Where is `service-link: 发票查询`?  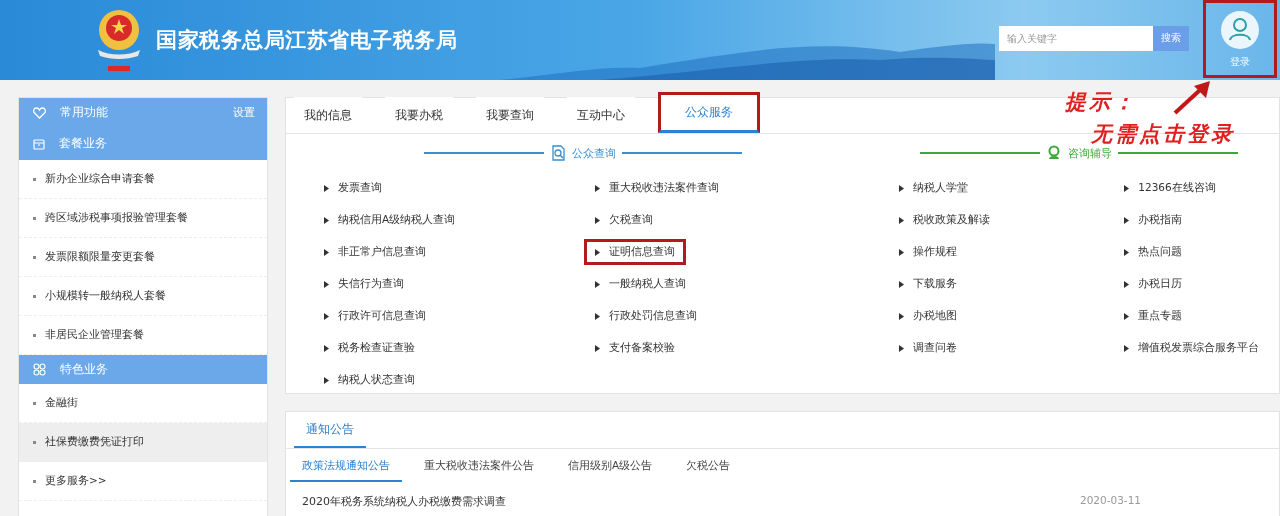
service-link: 发票查询 is located at coordinates (353, 188).